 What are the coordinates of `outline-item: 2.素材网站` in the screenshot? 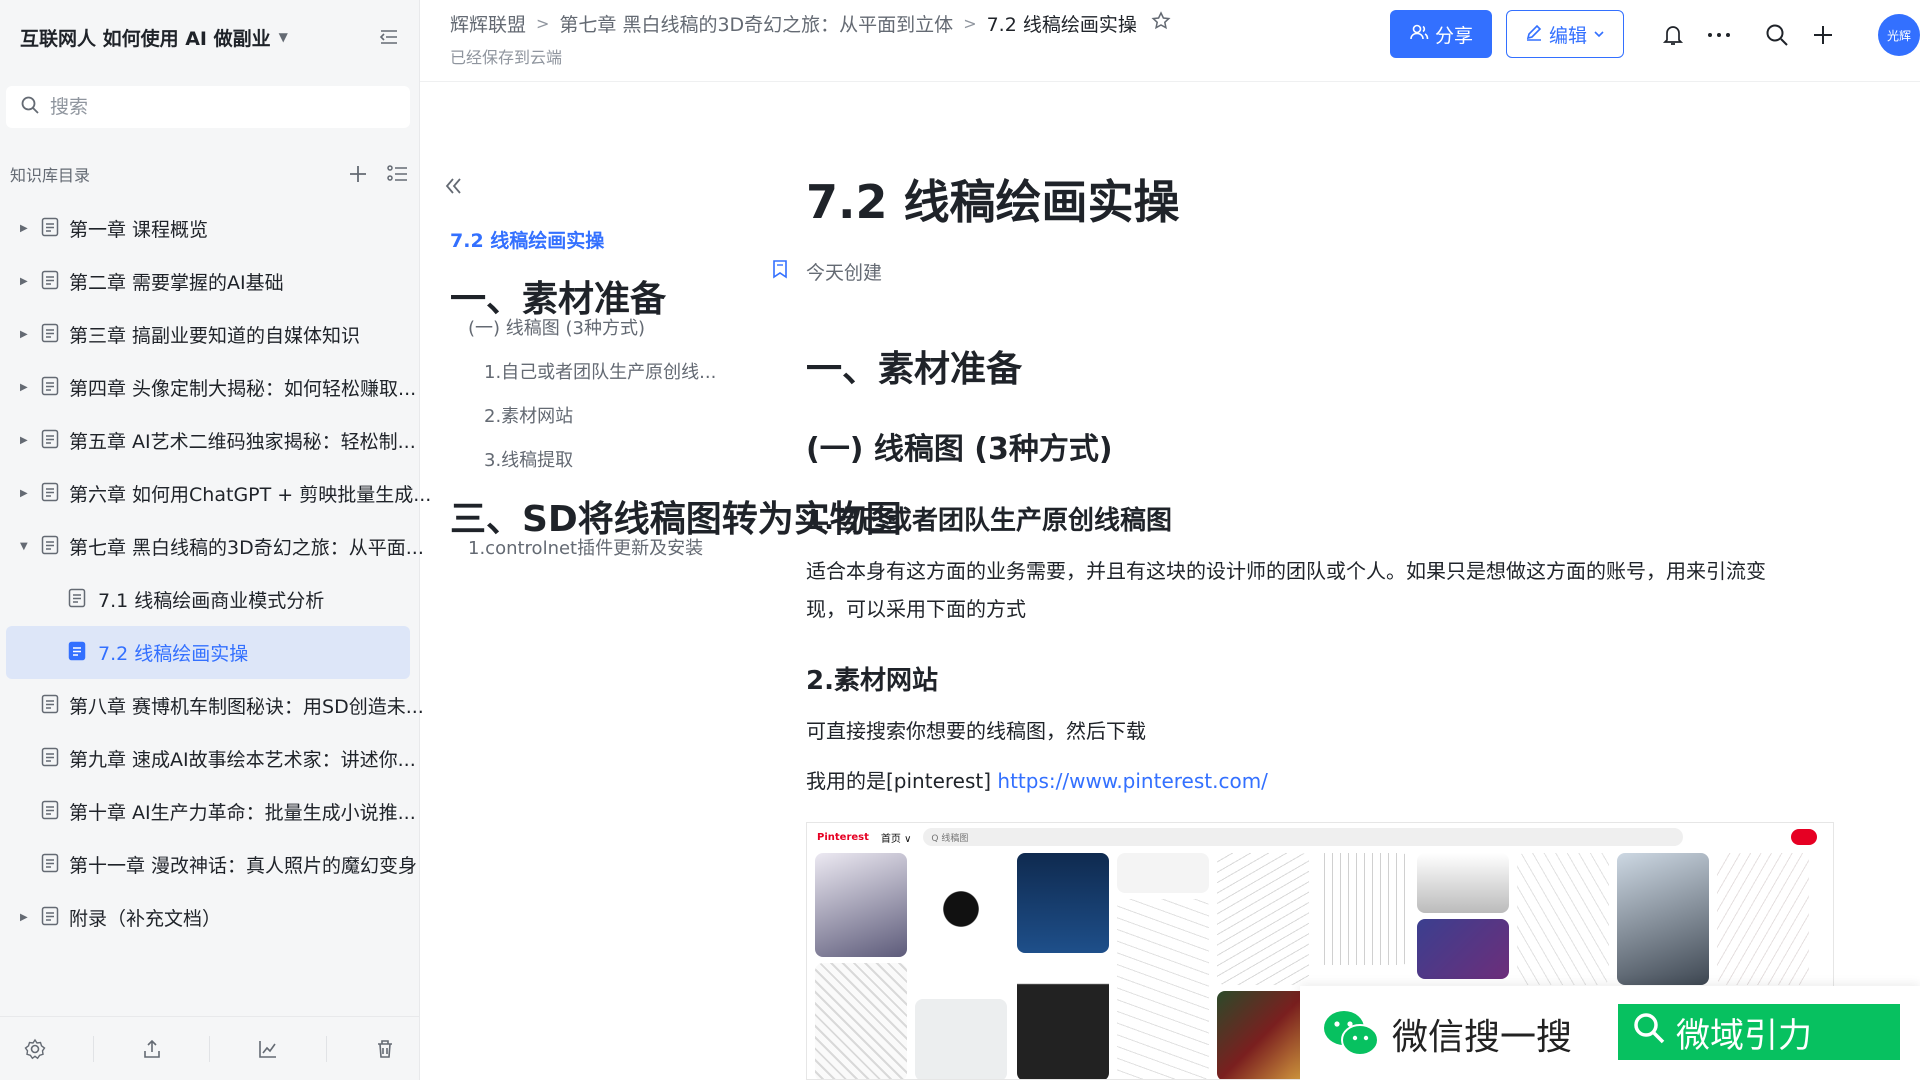 It's located at (528, 415).